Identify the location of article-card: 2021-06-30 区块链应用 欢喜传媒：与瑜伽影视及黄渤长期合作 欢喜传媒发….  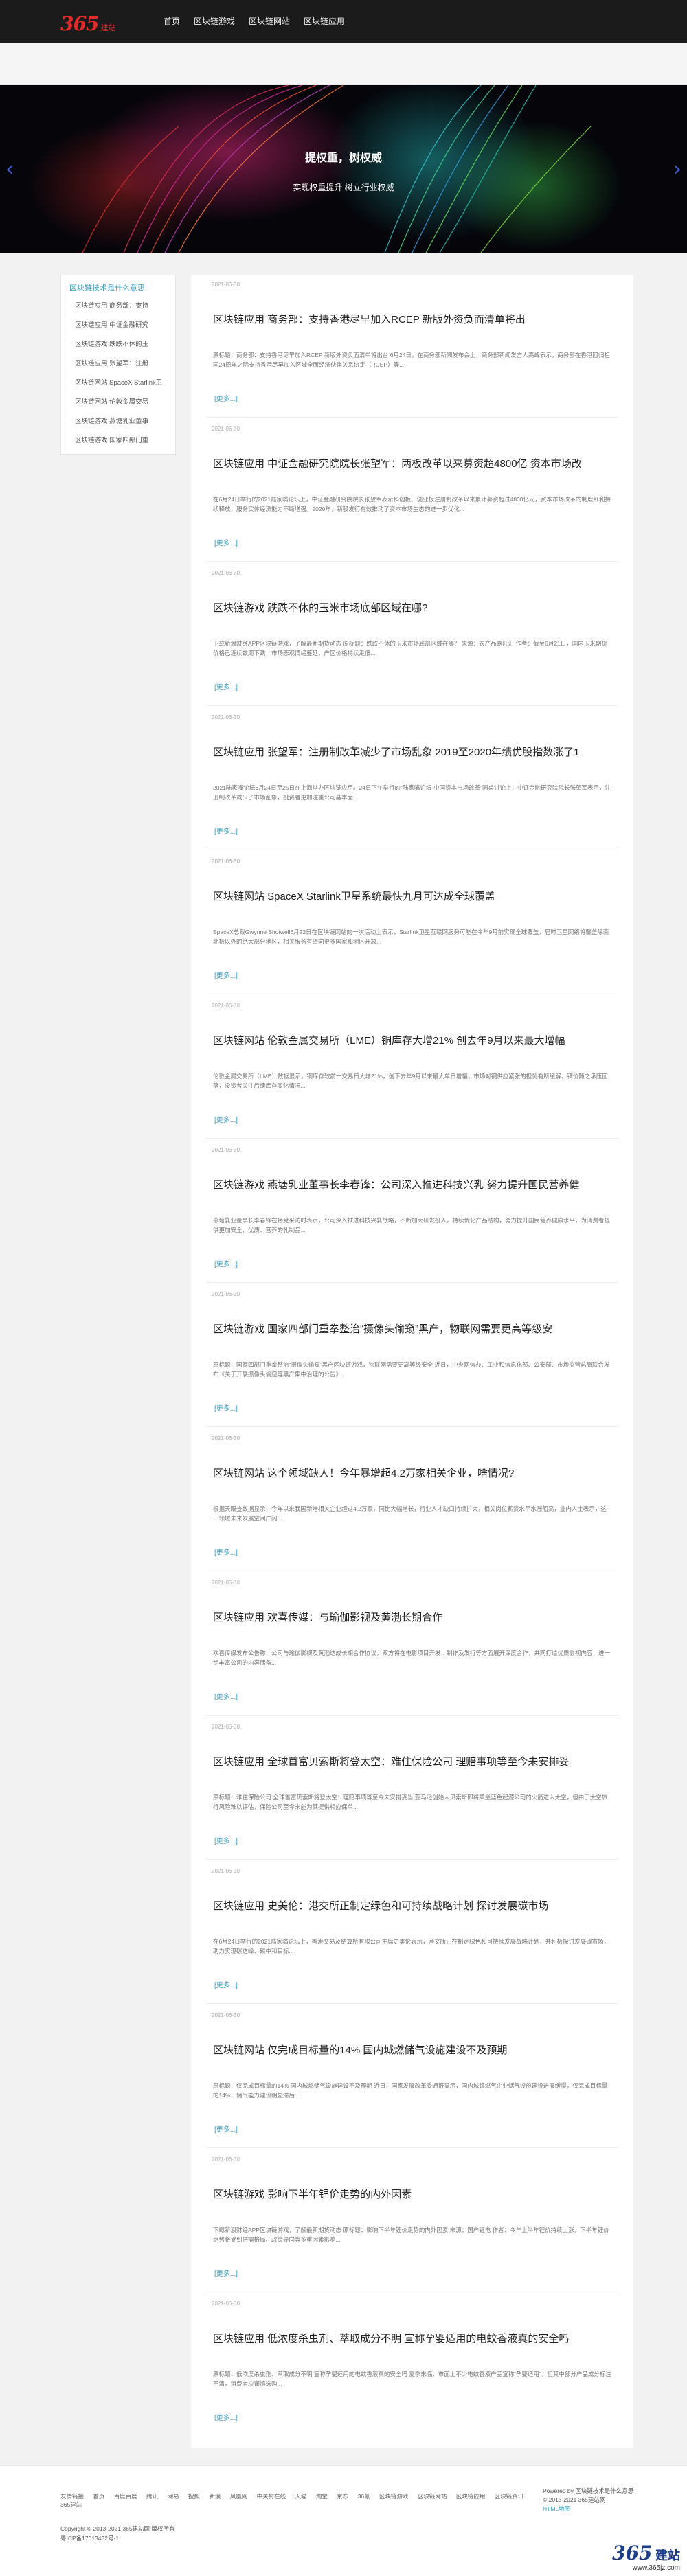
(412, 1644).